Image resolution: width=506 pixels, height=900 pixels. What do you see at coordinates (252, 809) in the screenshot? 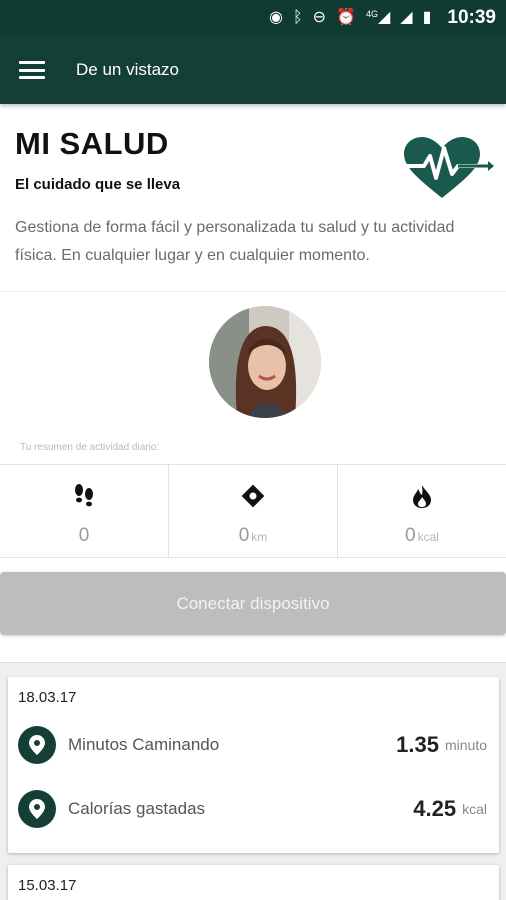
I see `list-item: Calorías gastadas 4.25 kcal` at bounding box center [252, 809].